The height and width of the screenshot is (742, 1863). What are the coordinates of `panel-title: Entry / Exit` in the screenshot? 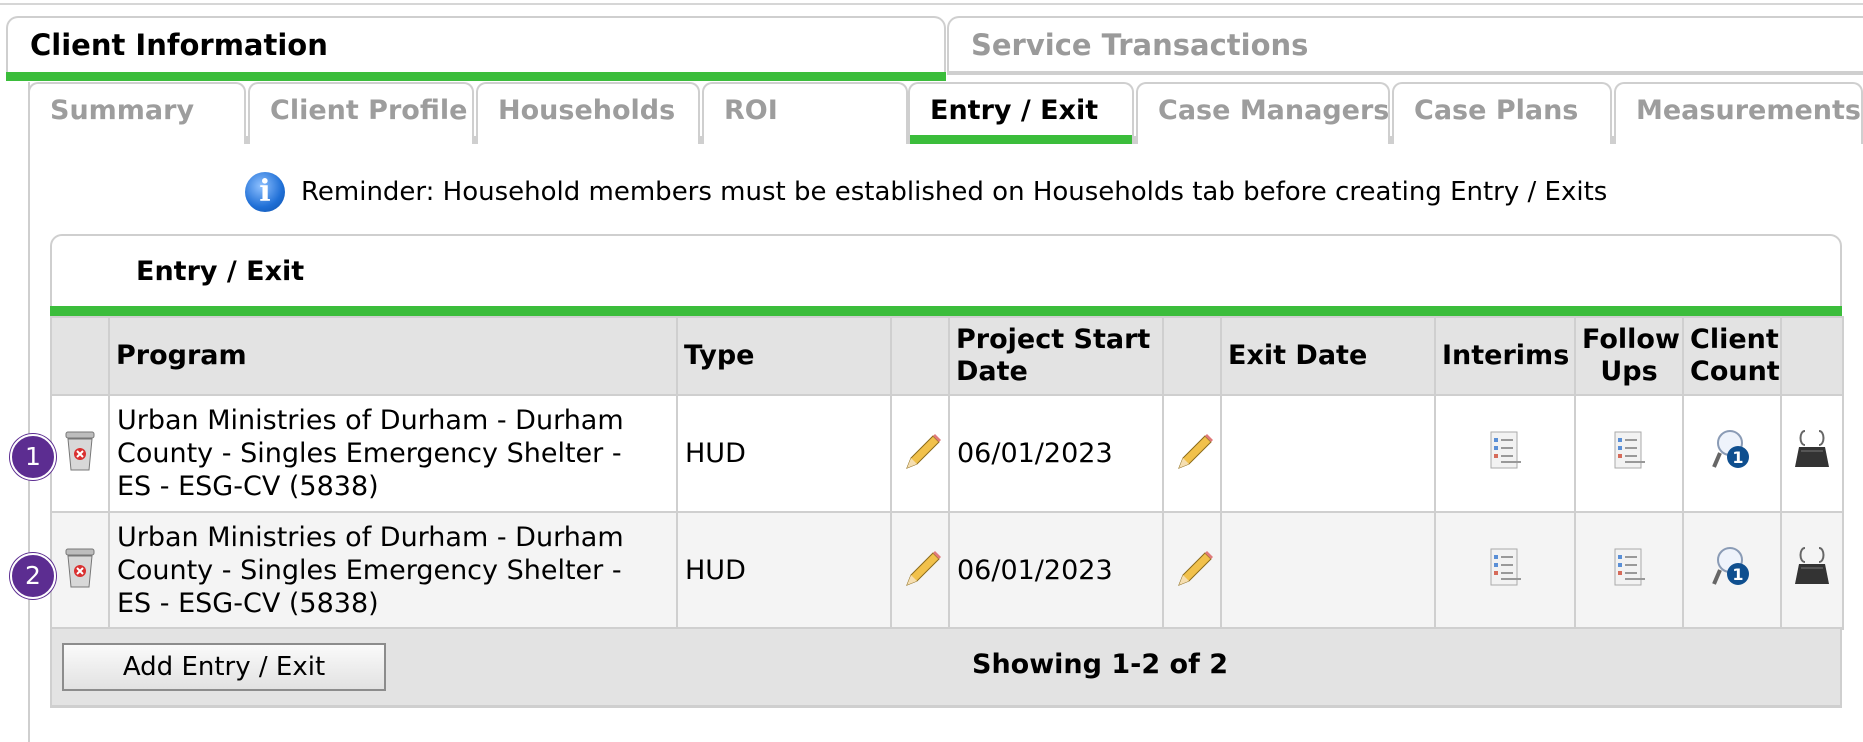 It's located at (220, 271).